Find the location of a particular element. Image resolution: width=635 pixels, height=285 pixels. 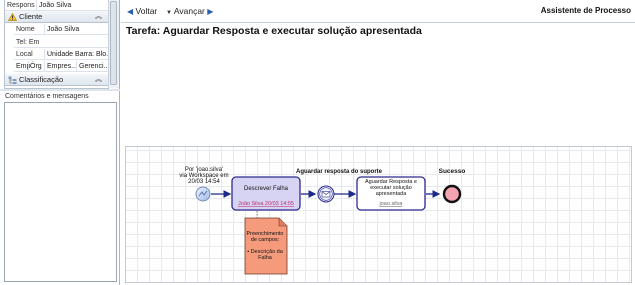

end-event is located at coordinates (452, 194).